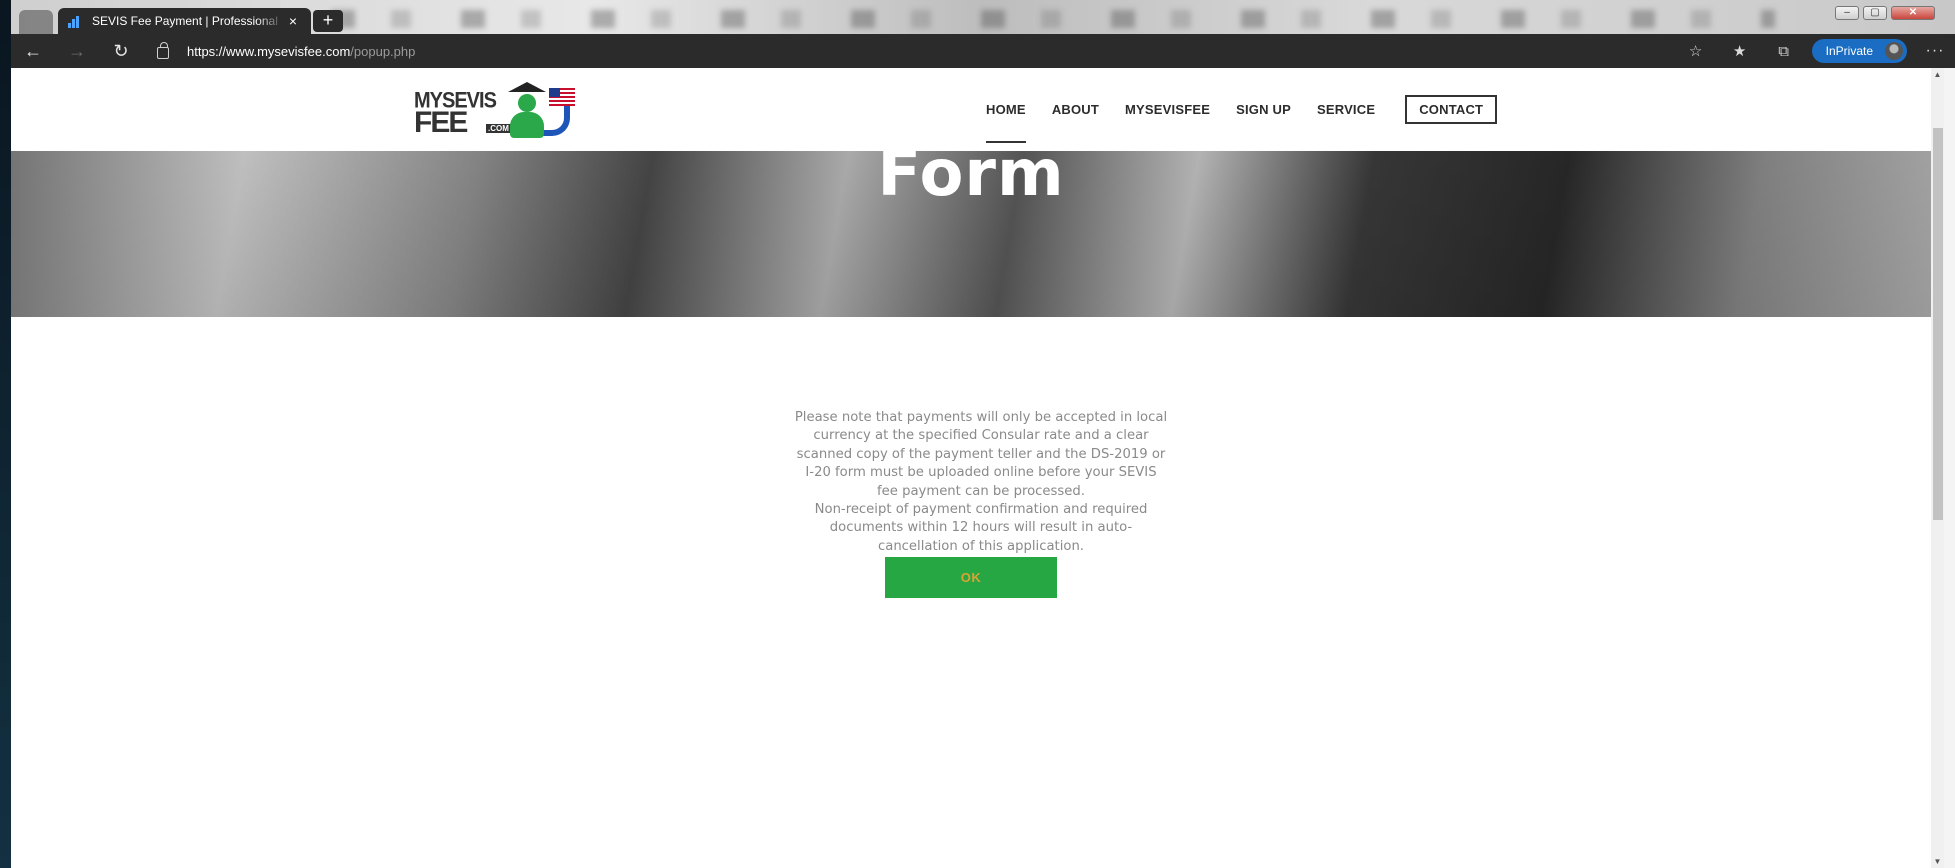 The width and height of the screenshot is (1955, 868). What do you see at coordinates (441, 122) in the screenshot?
I see `logo-text-bottom: FEE` at bounding box center [441, 122].